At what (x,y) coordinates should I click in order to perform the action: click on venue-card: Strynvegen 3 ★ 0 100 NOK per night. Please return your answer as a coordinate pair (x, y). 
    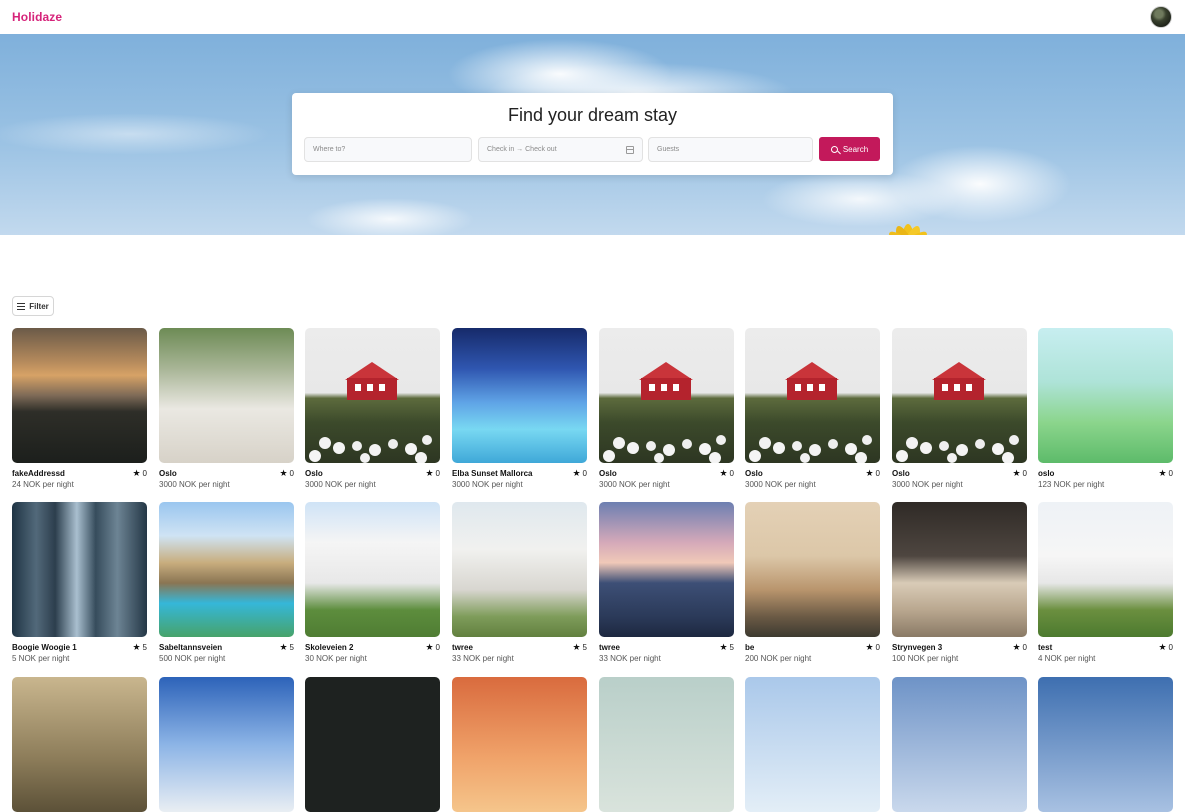
    Looking at the image, I should click on (959, 582).